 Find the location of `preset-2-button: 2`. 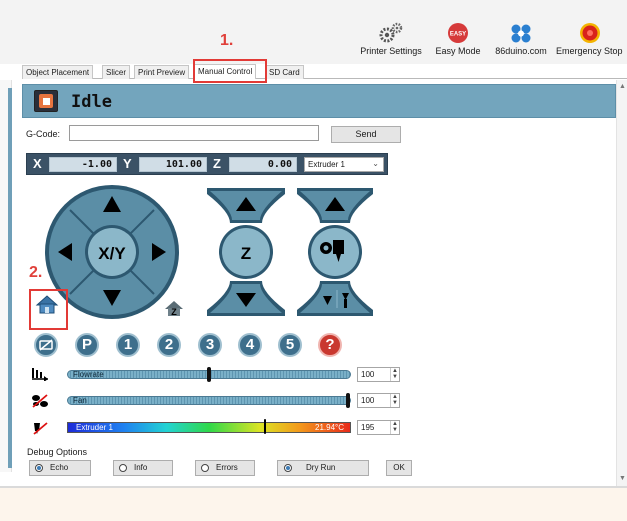

preset-2-button: 2 is located at coordinates (169, 345).